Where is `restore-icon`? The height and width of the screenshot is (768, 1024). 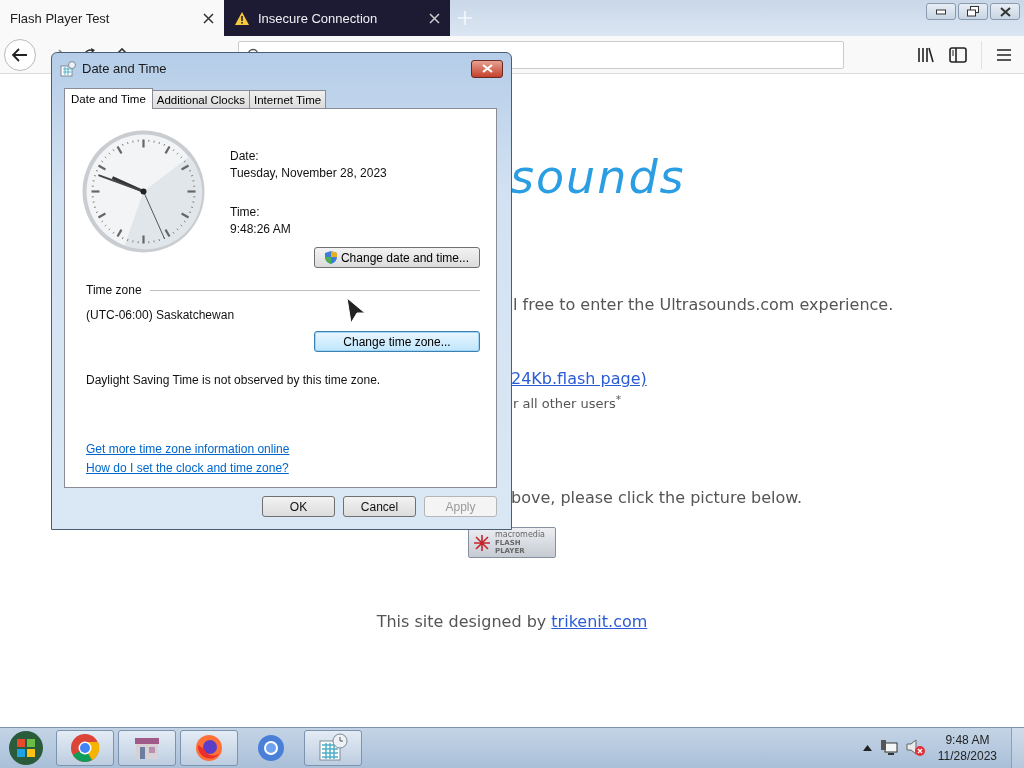
restore-icon is located at coordinates (973, 11).